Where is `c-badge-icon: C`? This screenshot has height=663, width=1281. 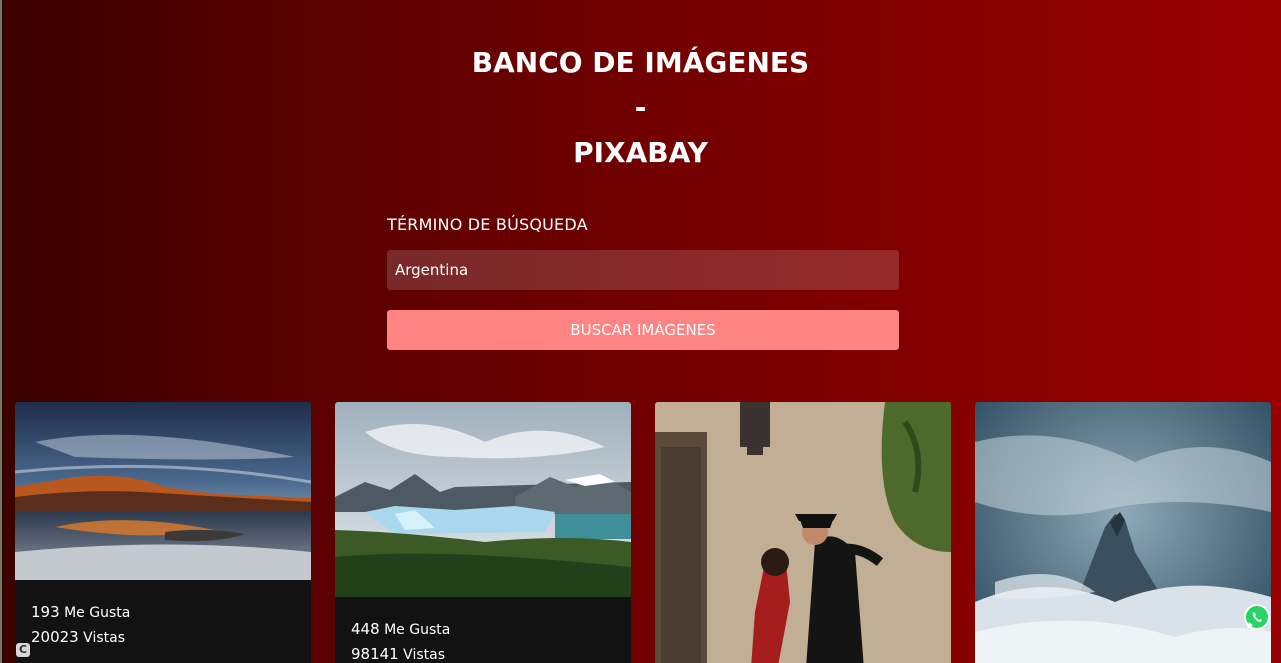 c-badge-icon: C is located at coordinates (23, 650).